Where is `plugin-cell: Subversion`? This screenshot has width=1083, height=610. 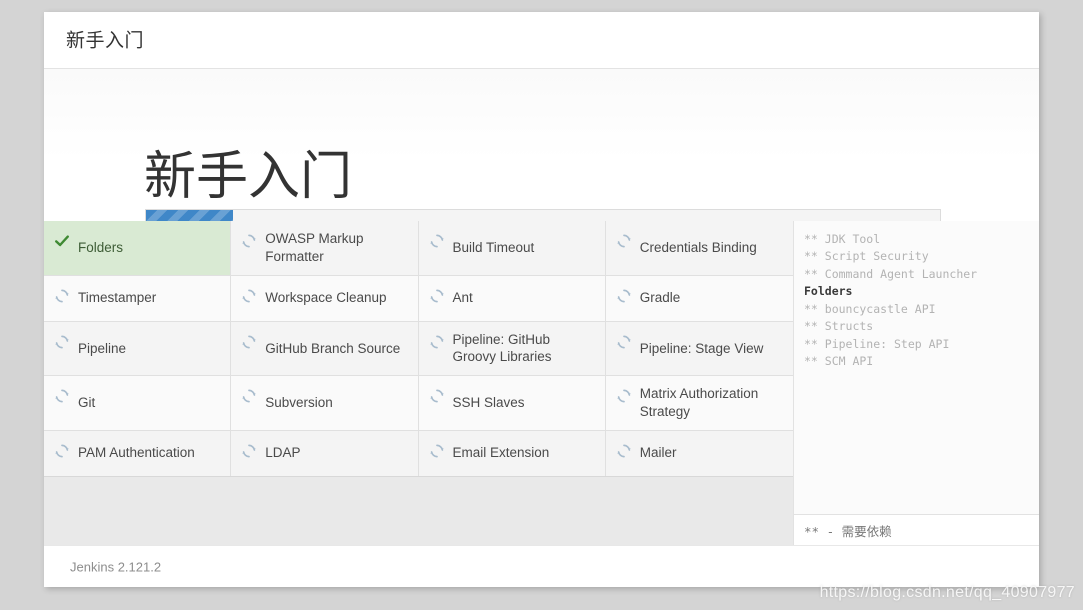 plugin-cell: Subversion is located at coordinates (325, 403).